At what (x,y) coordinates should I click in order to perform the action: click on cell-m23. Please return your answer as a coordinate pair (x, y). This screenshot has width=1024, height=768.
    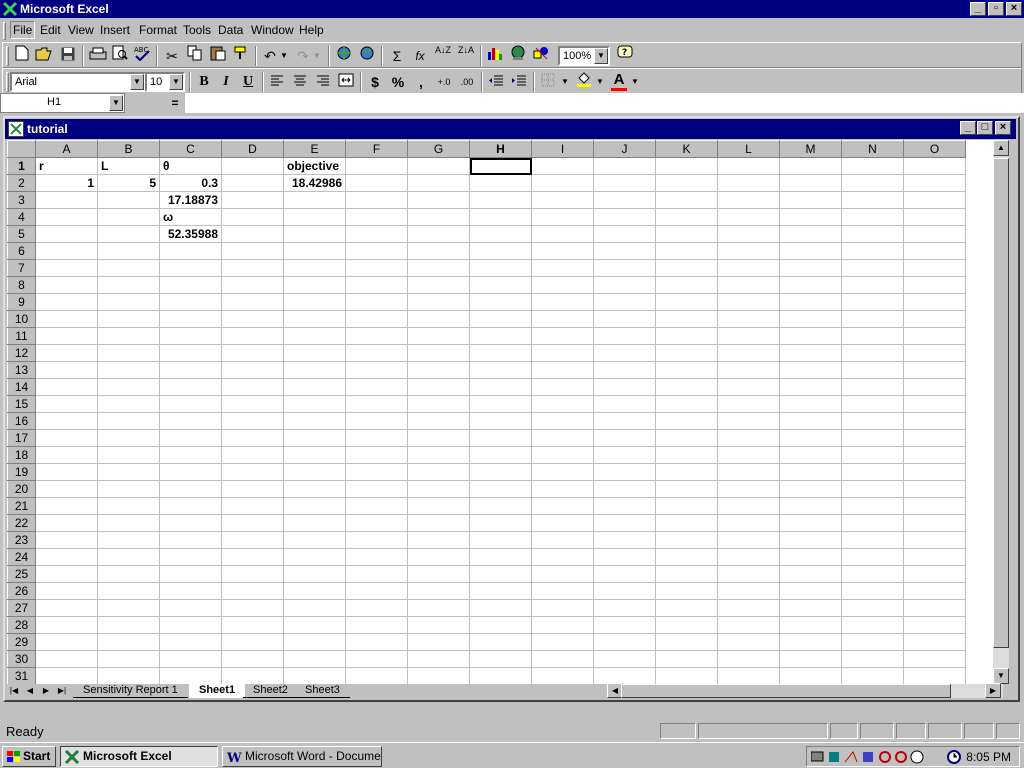
    Looking at the image, I should click on (810, 540).